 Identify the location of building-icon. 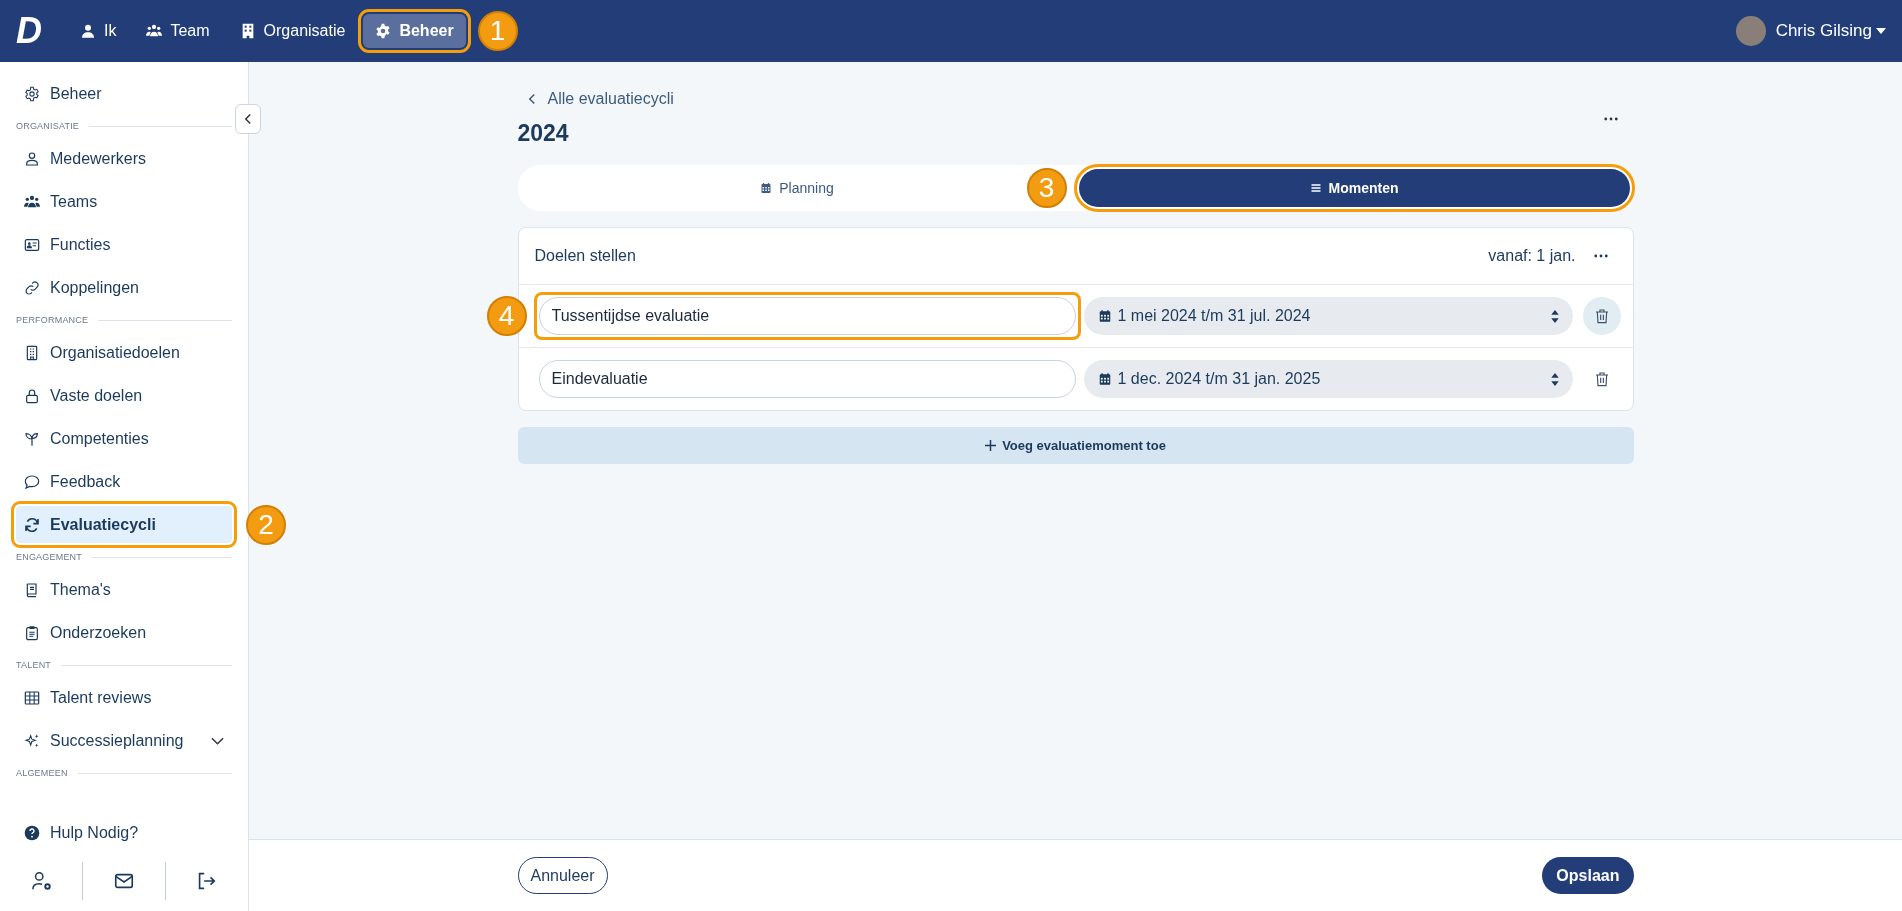
(32, 352).